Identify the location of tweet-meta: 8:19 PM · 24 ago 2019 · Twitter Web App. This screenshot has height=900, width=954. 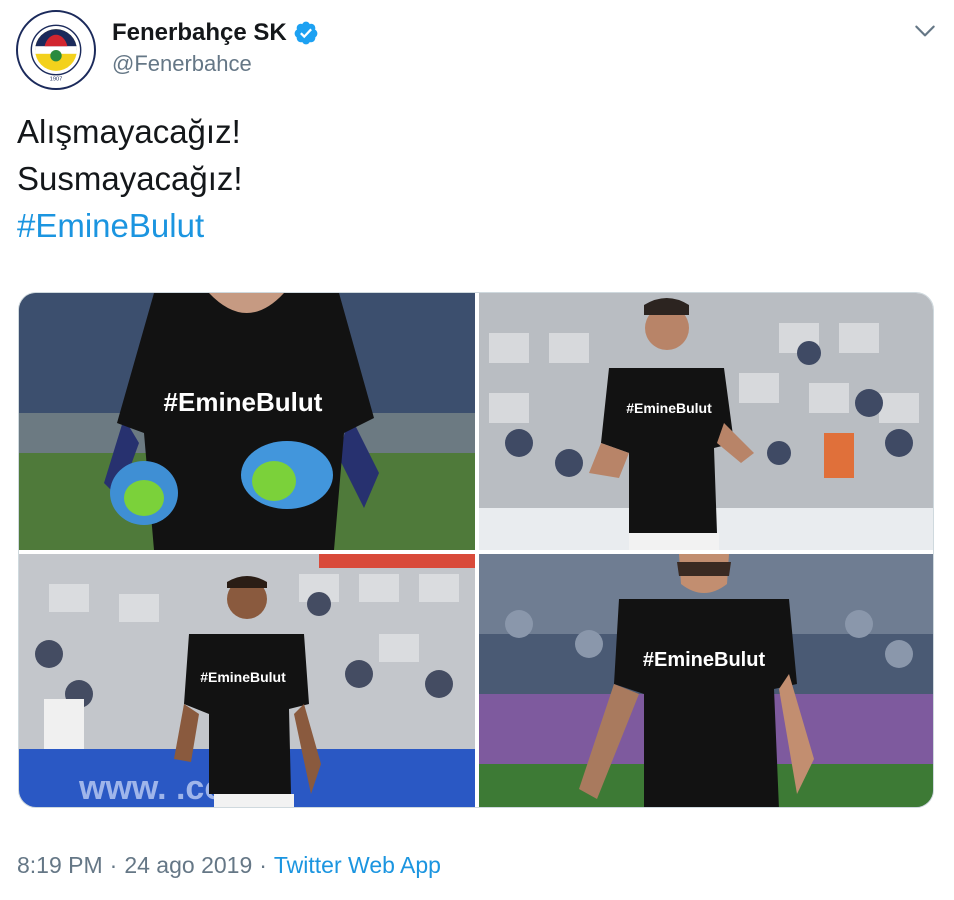
(229, 865).